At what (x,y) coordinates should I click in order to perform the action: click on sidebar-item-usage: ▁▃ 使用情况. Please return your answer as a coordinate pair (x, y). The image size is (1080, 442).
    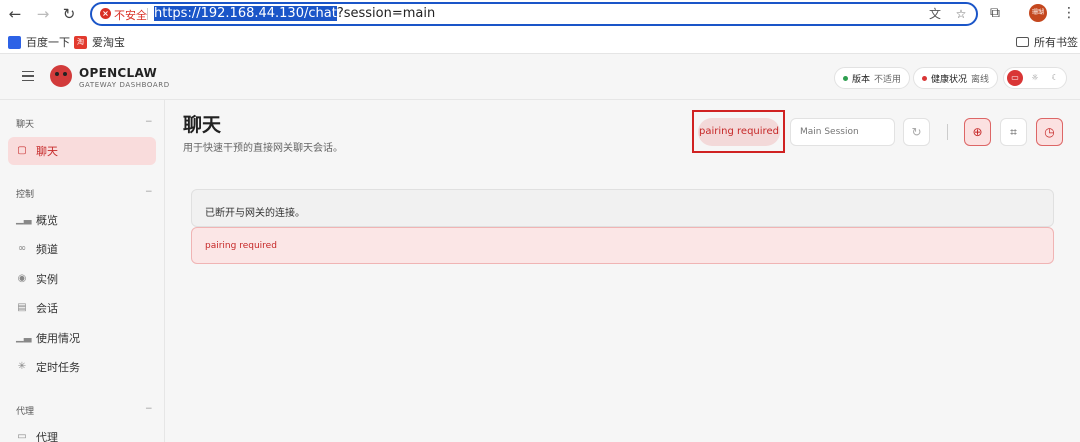
    Looking at the image, I should click on (82, 338).